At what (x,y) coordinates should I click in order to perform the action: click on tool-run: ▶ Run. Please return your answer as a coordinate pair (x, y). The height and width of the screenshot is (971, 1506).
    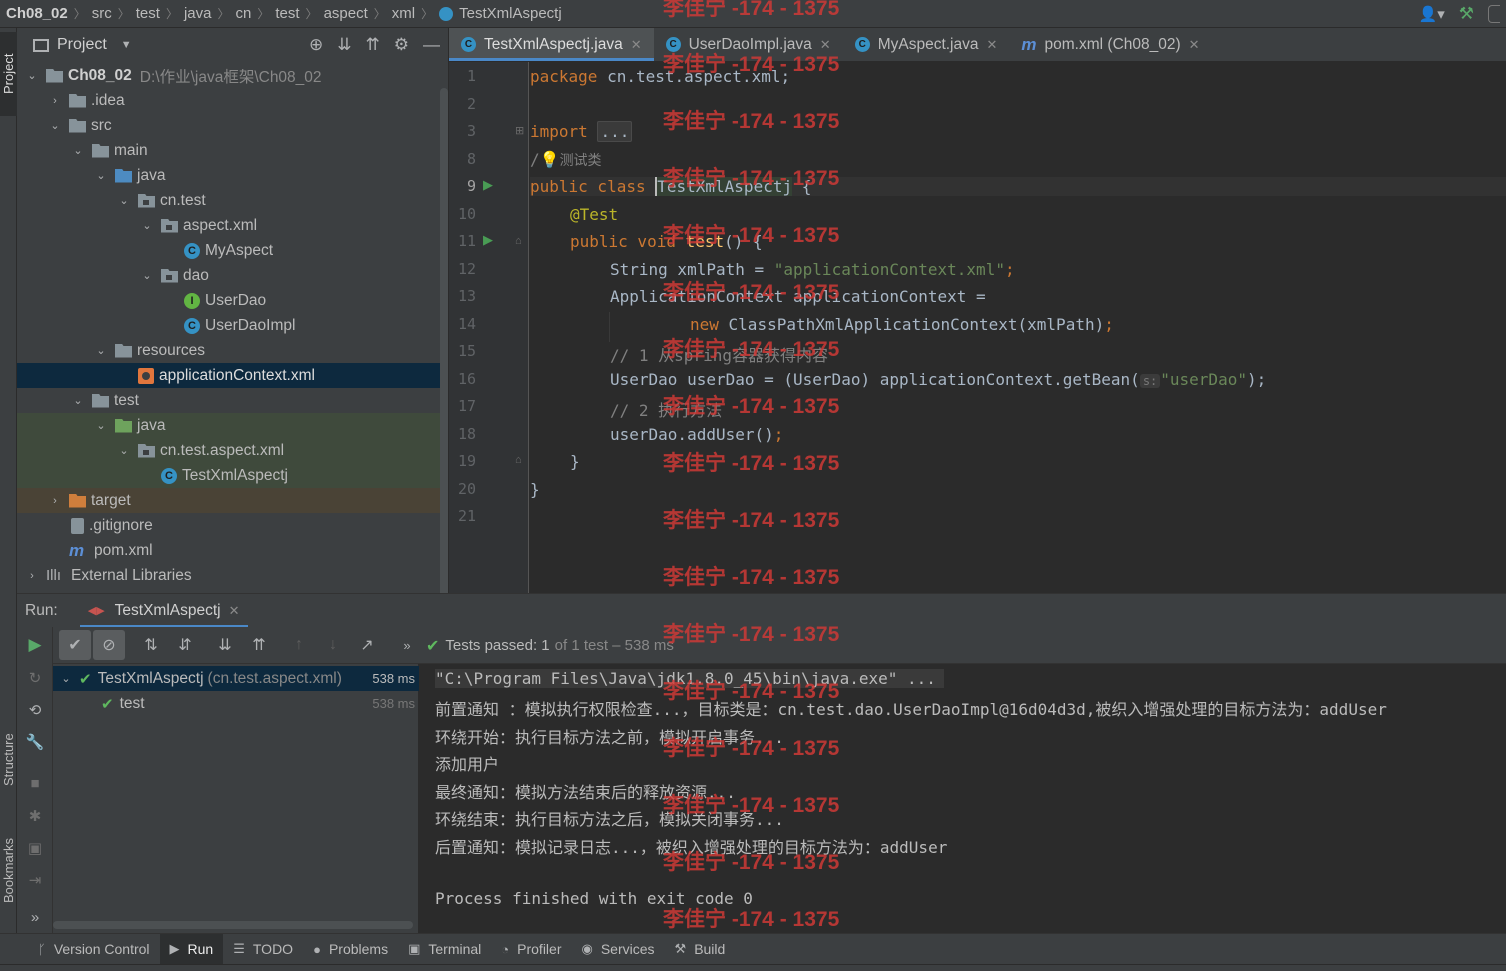
    Looking at the image, I should click on (191, 949).